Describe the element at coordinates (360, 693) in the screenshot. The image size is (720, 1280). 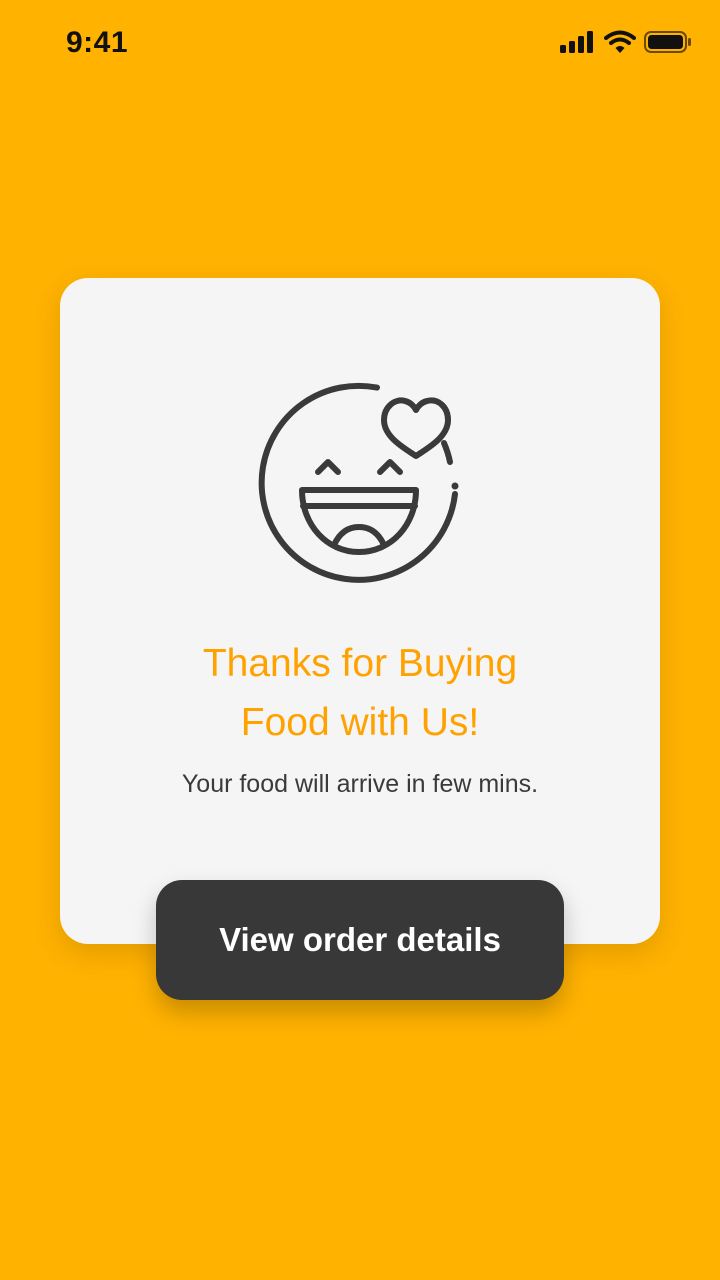
I see `confirmation-title: Thanks for Buying Food with Us!` at that location.